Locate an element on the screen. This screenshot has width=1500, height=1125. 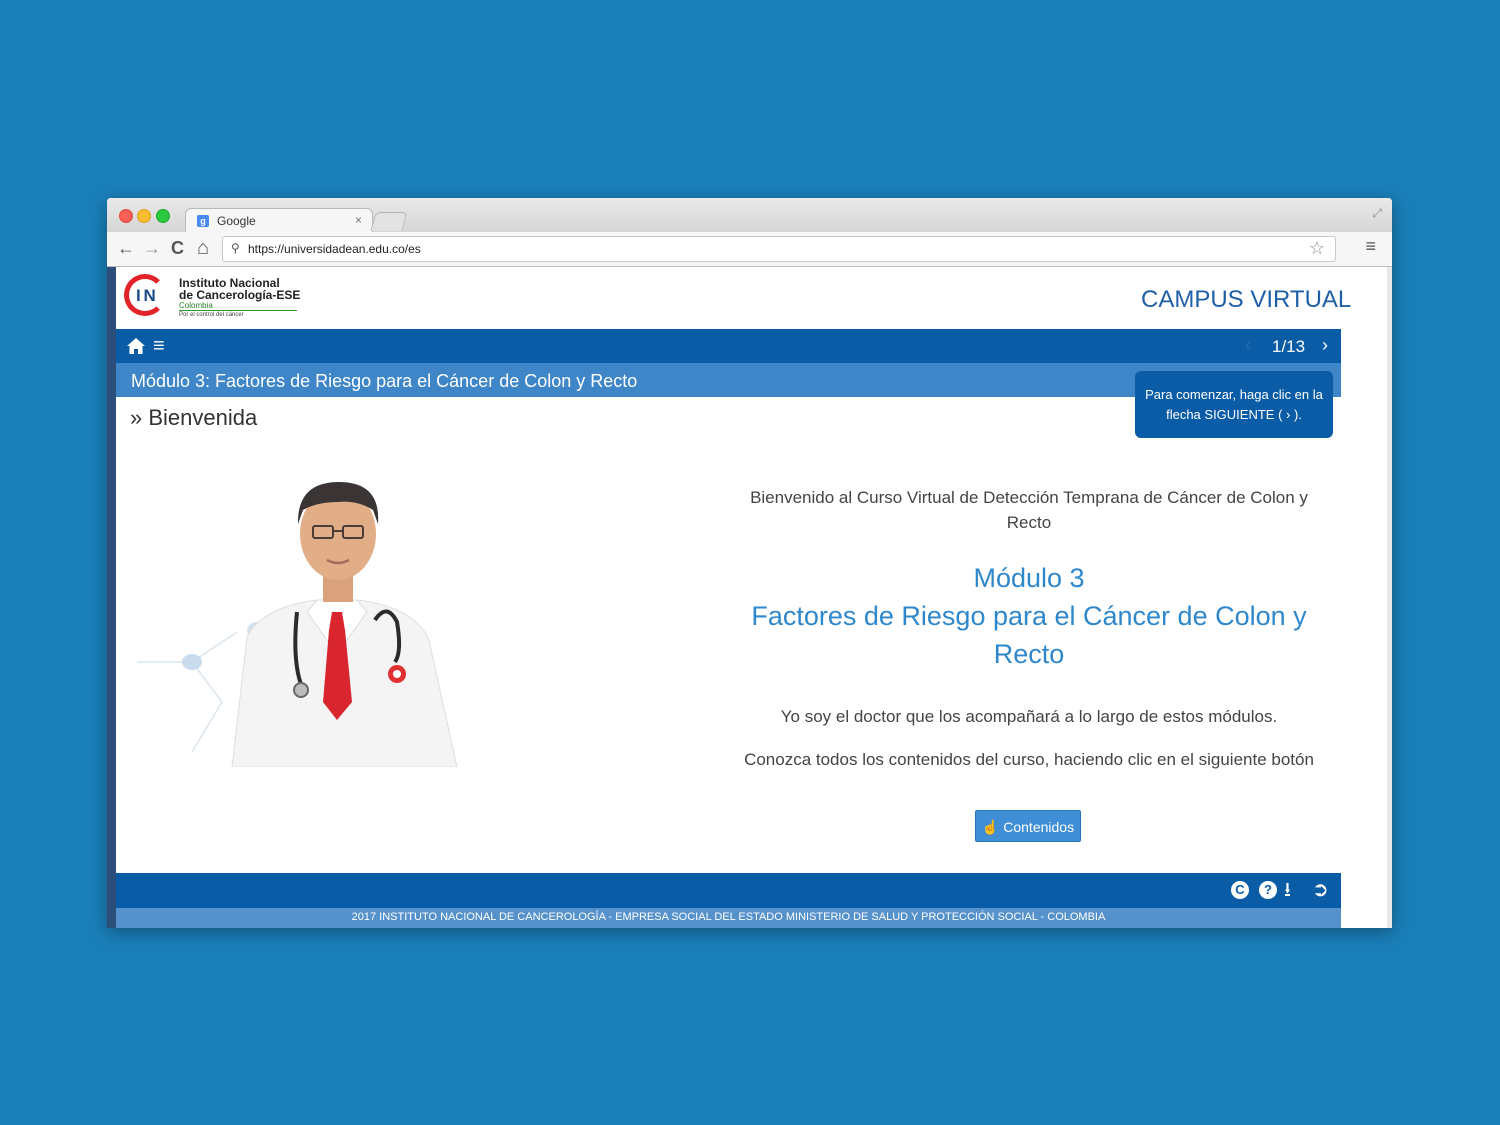
scrollbar is located at coordinates (1389, 597).